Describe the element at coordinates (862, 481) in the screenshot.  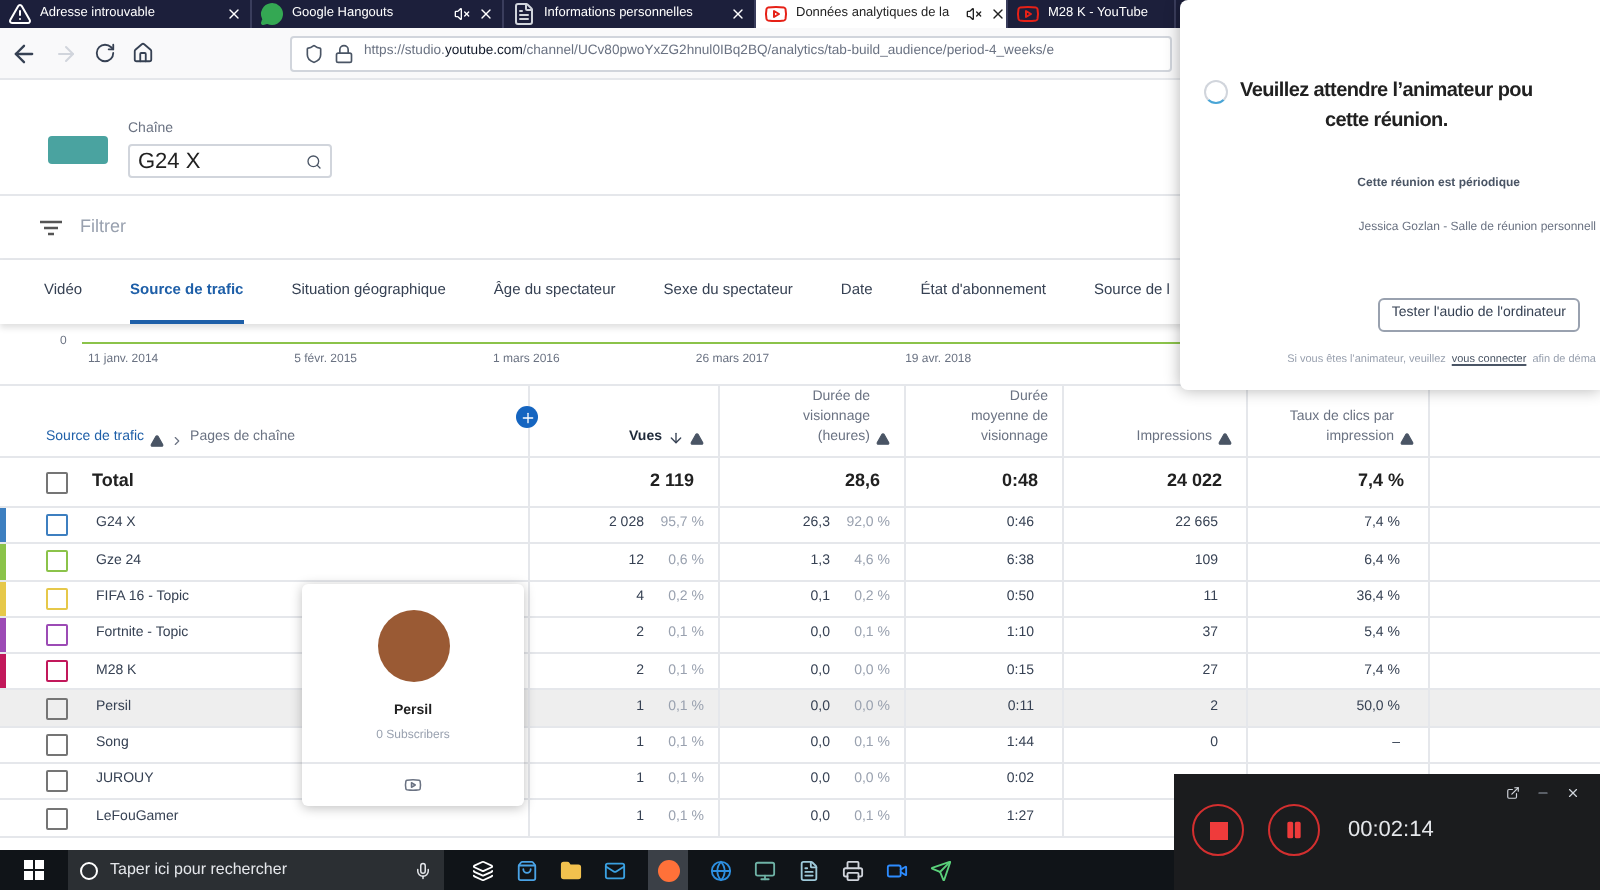
I see `table-cell-text: 28,6` at that location.